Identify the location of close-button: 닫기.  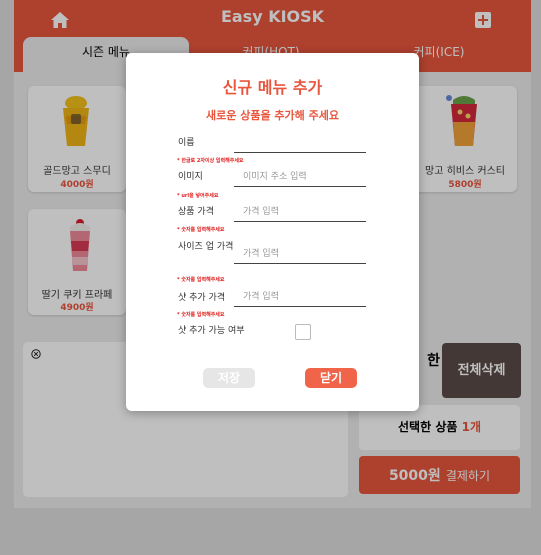
(331, 378).